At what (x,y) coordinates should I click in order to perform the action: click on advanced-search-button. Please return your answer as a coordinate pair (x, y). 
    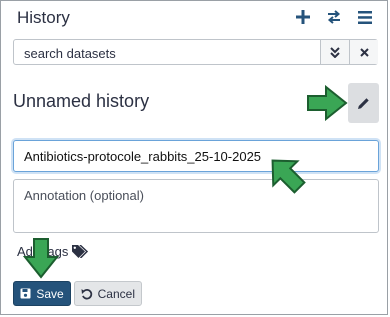
    Looking at the image, I should click on (334, 52).